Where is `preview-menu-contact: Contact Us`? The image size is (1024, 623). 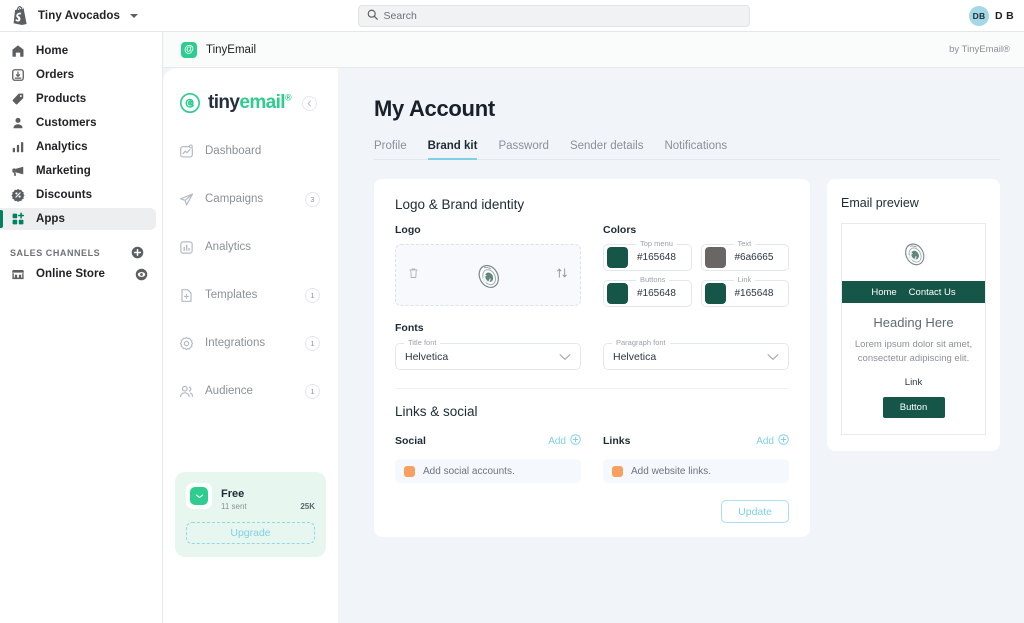
preview-menu-contact: Contact Us is located at coordinates (932, 292).